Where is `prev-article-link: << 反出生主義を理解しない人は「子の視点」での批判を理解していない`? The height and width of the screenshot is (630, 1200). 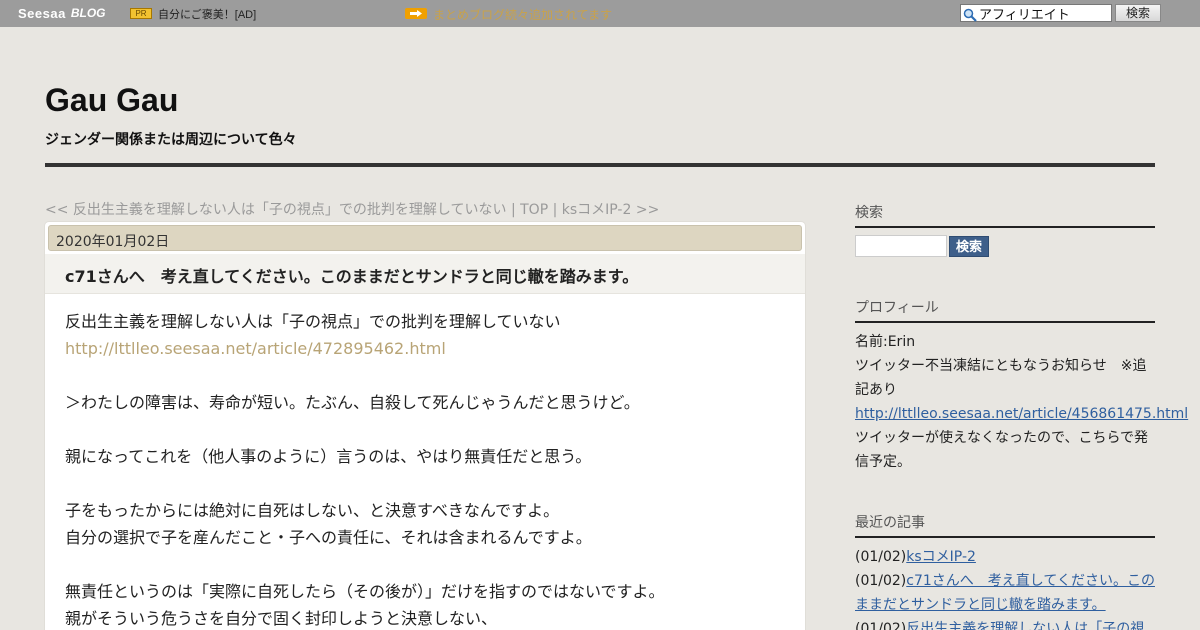
prev-article-link: << 反出生主義を理解しない人は「子の視点」での批判を理解していない is located at coordinates (276, 210).